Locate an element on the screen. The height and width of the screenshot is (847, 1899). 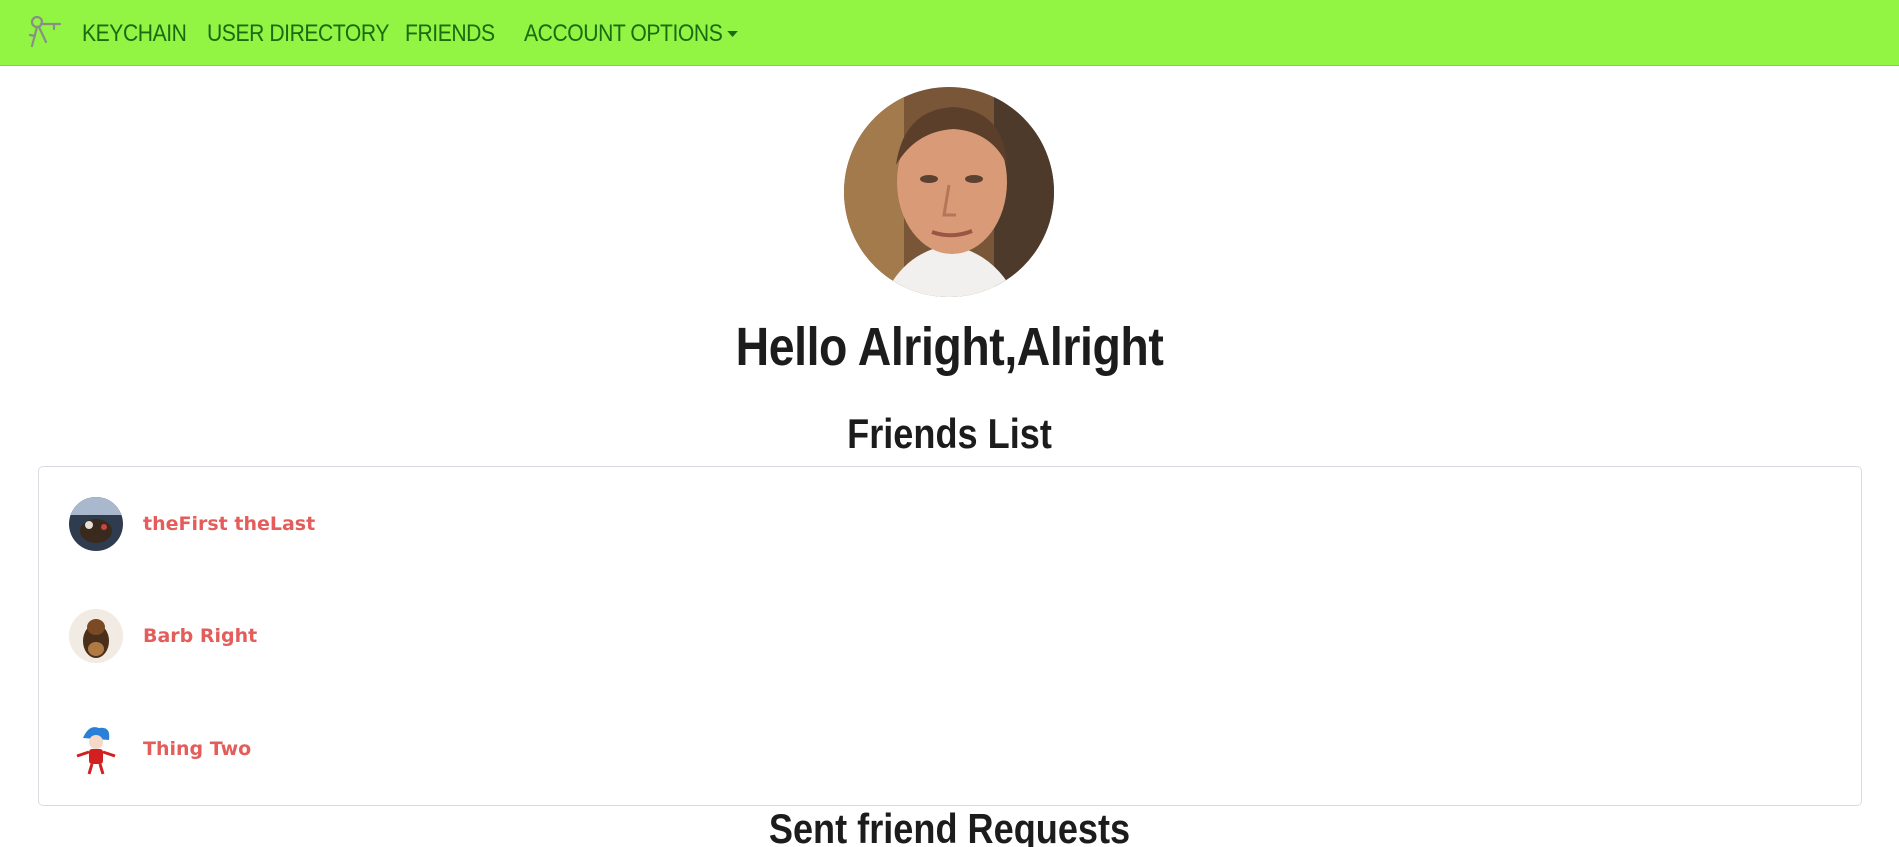
friend-item: Thing Two is located at coordinates (160, 749).